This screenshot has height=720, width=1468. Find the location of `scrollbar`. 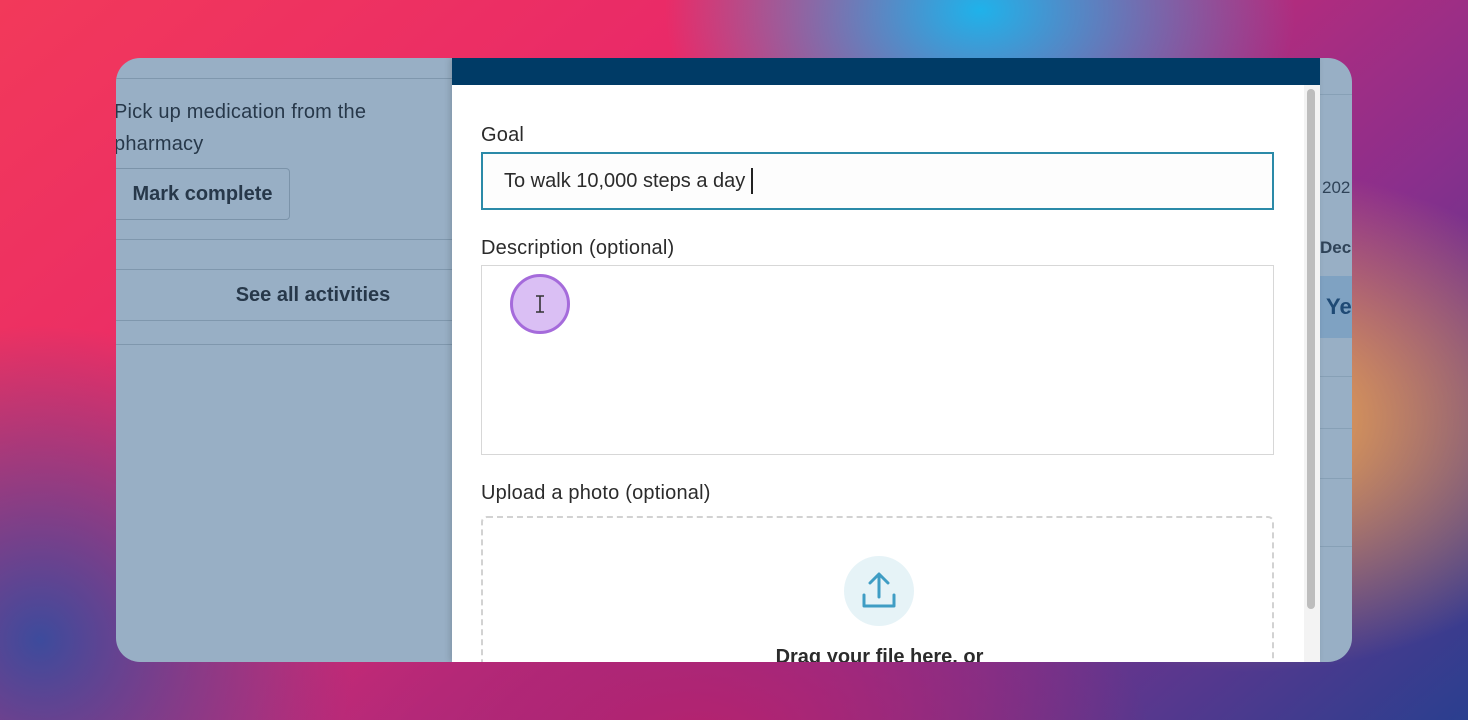

scrollbar is located at coordinates (1312, 373).